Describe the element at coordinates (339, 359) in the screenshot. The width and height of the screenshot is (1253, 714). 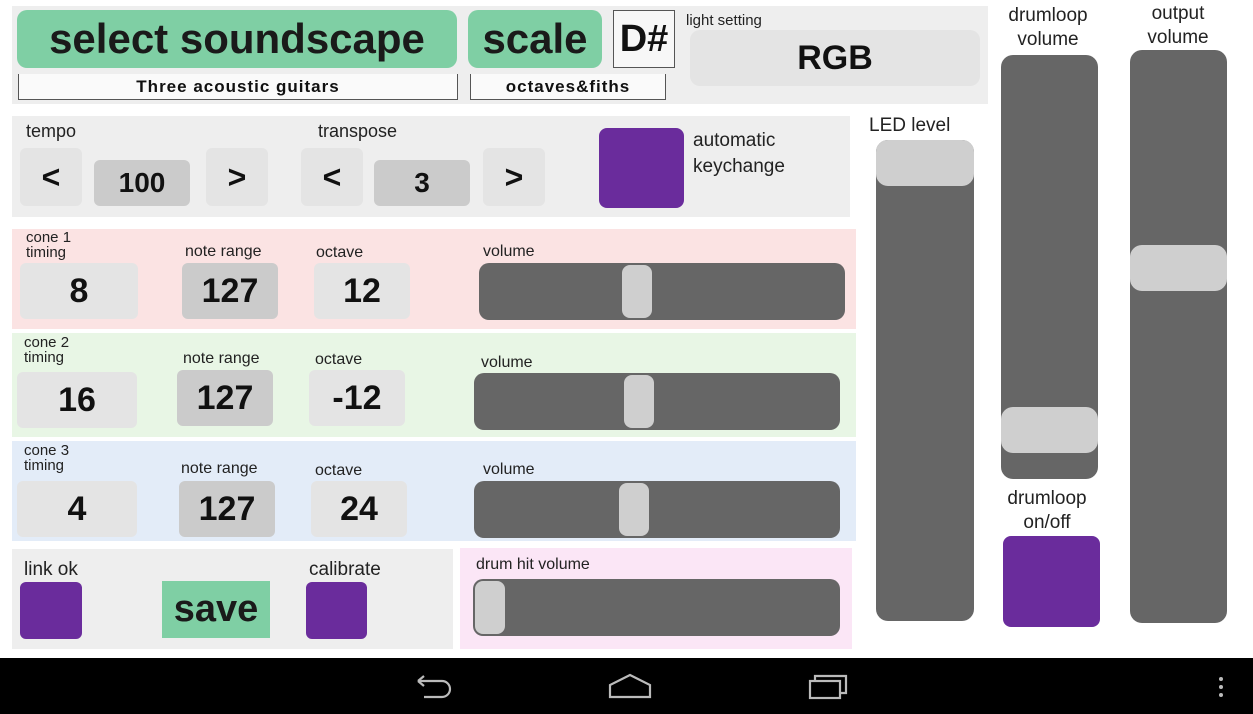
I see `cone2-octave-label: octave` at that location.